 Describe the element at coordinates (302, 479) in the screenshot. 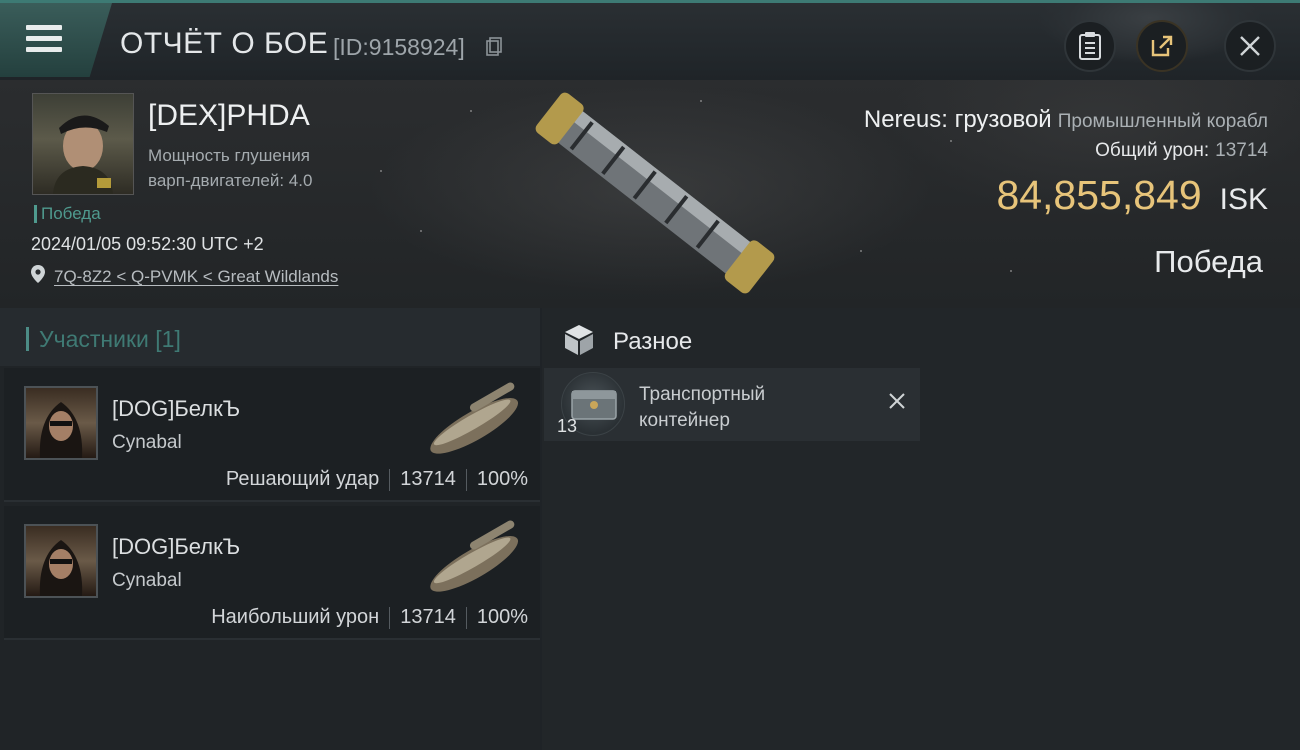

I see `participant-role: Решающий удар` at that location.